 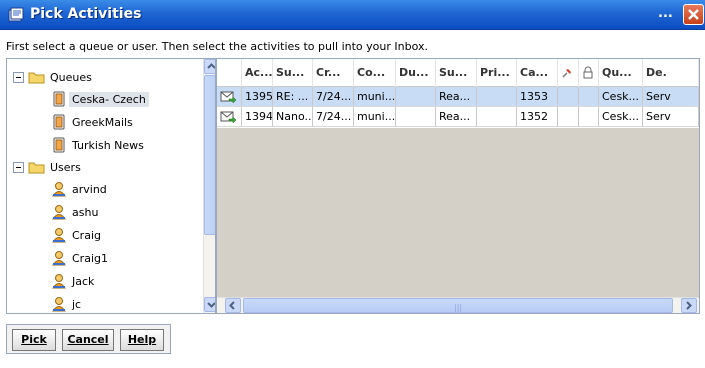 What do you see at coordinates (47, 167) in the screenshot?
I see `tree-node-users: Users` at bounding box center [47, 167].